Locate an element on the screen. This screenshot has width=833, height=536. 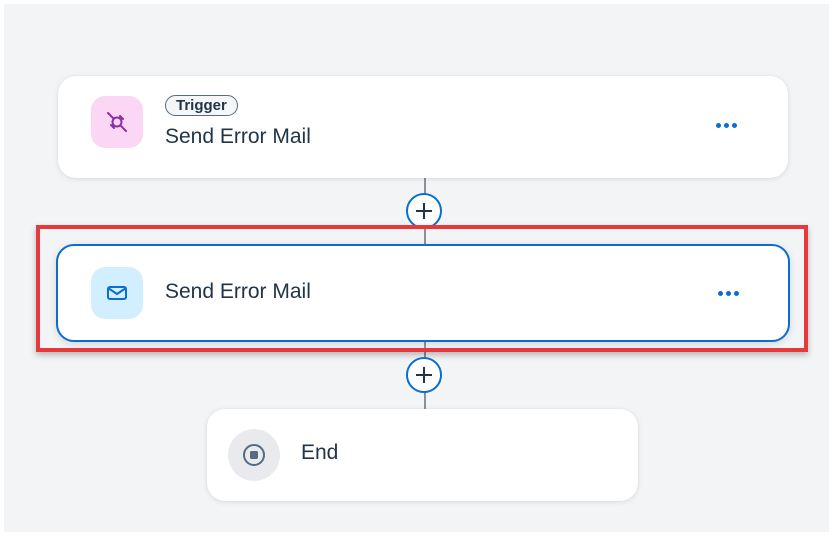
mail-icon-tile is located at coordinates (117, 293).